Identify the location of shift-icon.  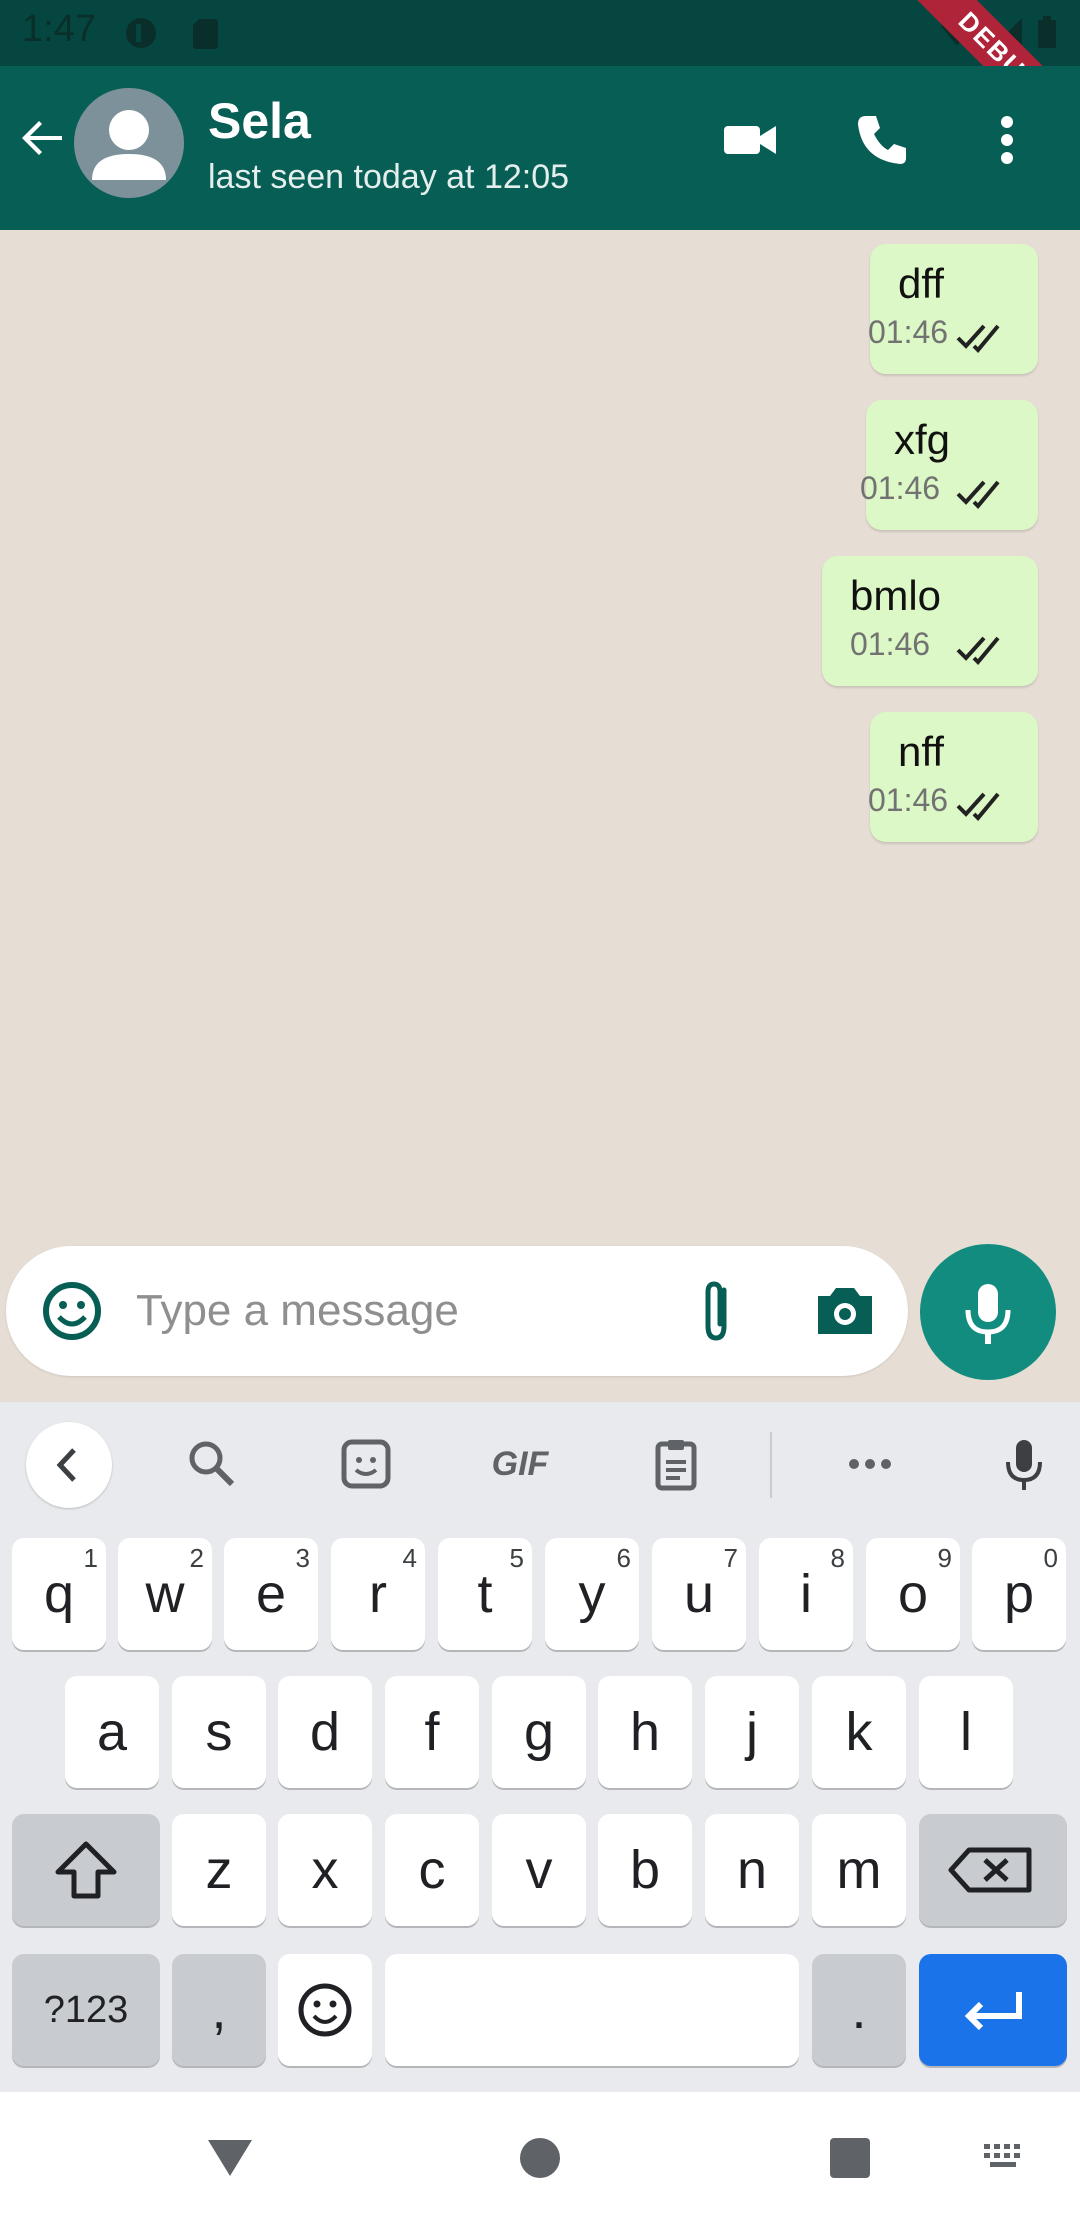
(86, 1870).